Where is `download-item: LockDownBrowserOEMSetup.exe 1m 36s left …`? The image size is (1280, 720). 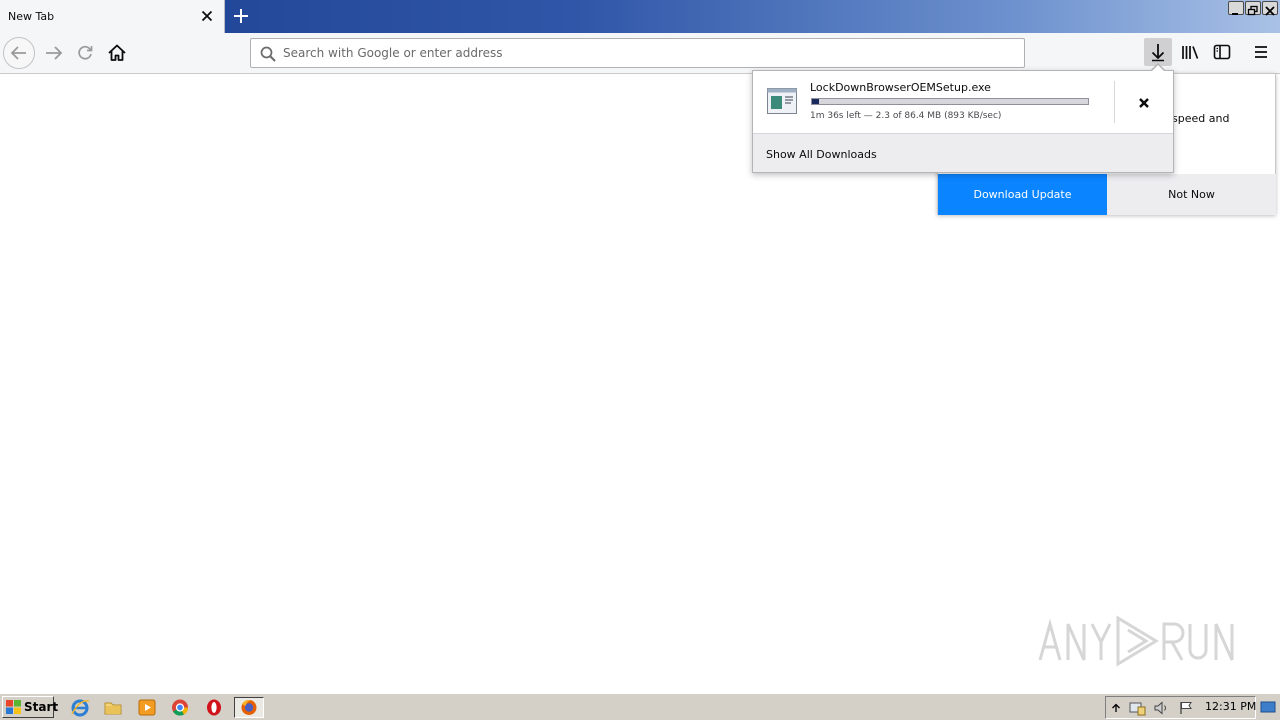
download-item: LockDownBrowserOEMSetup.exe 1m 36s left … is located at coordinates (963, 102).